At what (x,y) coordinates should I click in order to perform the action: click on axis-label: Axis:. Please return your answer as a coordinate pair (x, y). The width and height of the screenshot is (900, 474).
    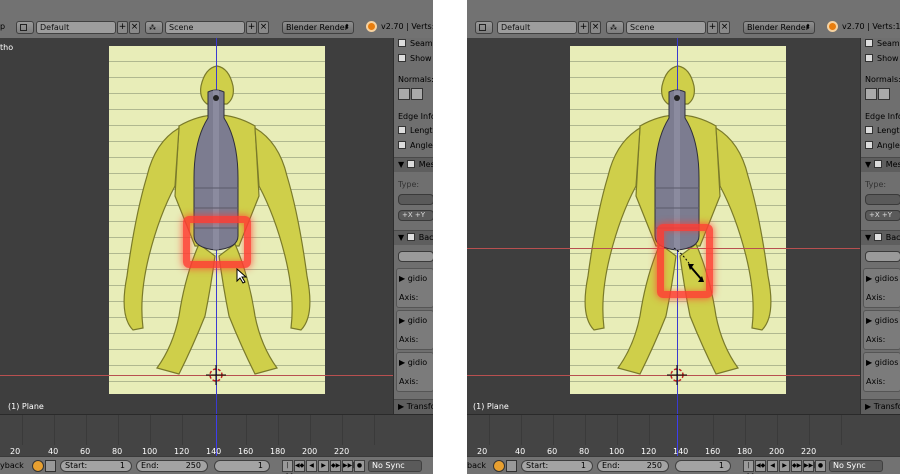
    Looking at the image, I should click on (876, 381).